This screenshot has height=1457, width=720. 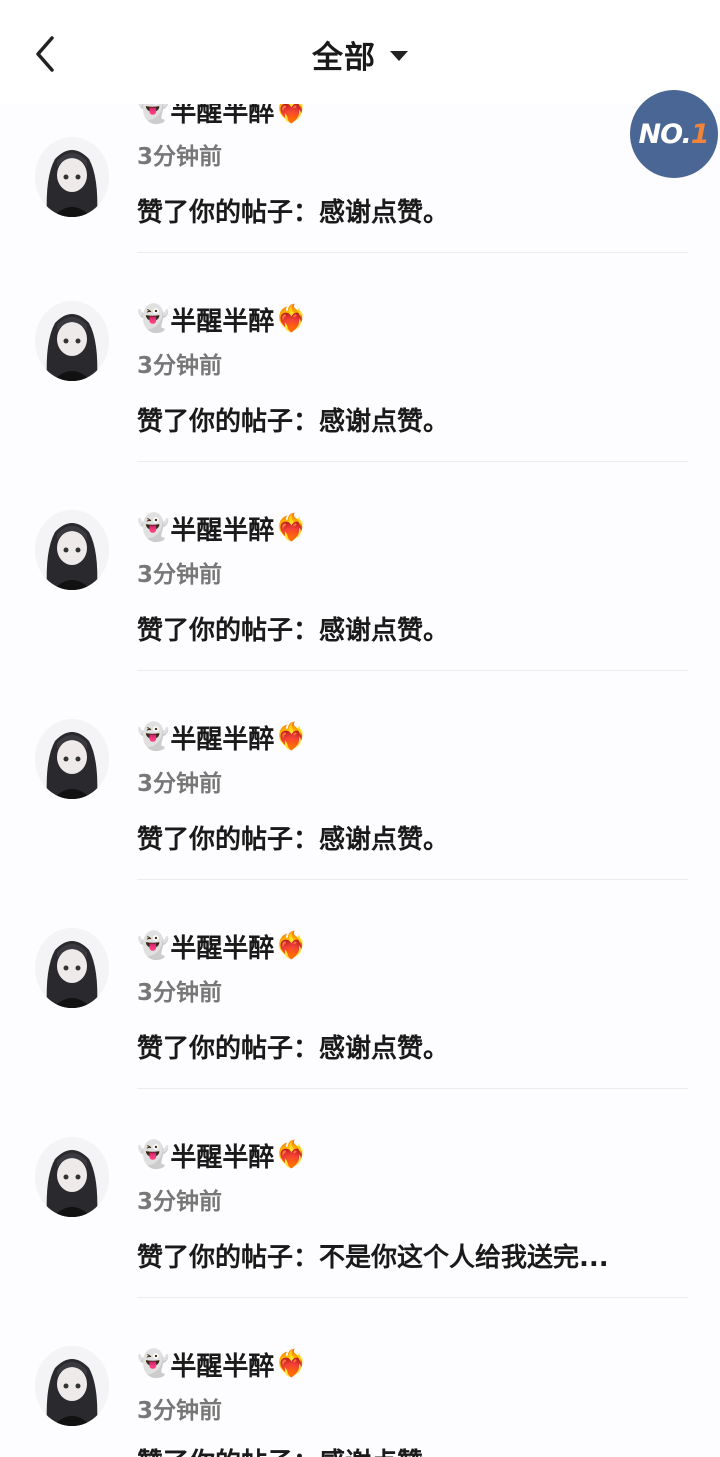 I want to click on filter-dropdown: 全部, so click(x=360, y=54).